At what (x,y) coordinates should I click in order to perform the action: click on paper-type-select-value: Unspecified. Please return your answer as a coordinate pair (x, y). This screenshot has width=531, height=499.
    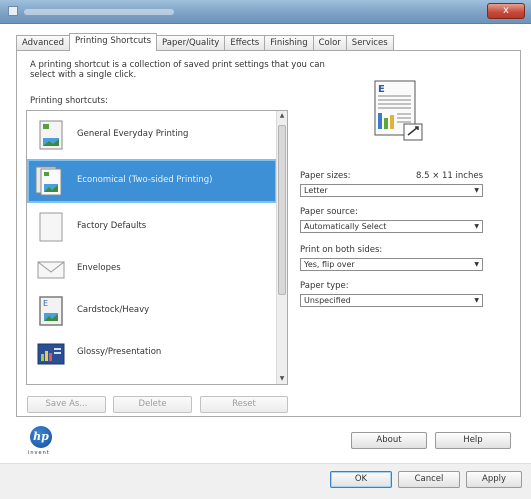
    Looking at the image, I should click on (327, 300).